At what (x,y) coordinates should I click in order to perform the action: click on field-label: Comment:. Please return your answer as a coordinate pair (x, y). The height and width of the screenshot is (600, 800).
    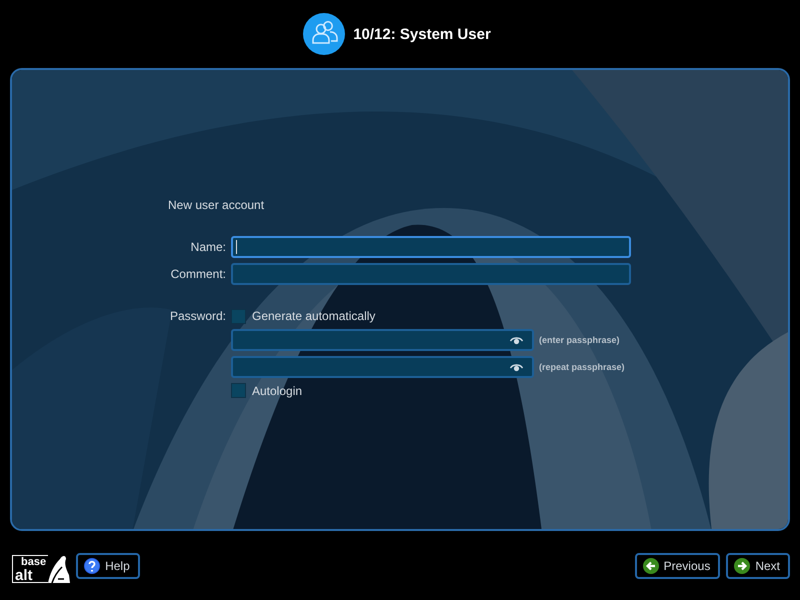
    Looking at the image, I should click on (198, 274).